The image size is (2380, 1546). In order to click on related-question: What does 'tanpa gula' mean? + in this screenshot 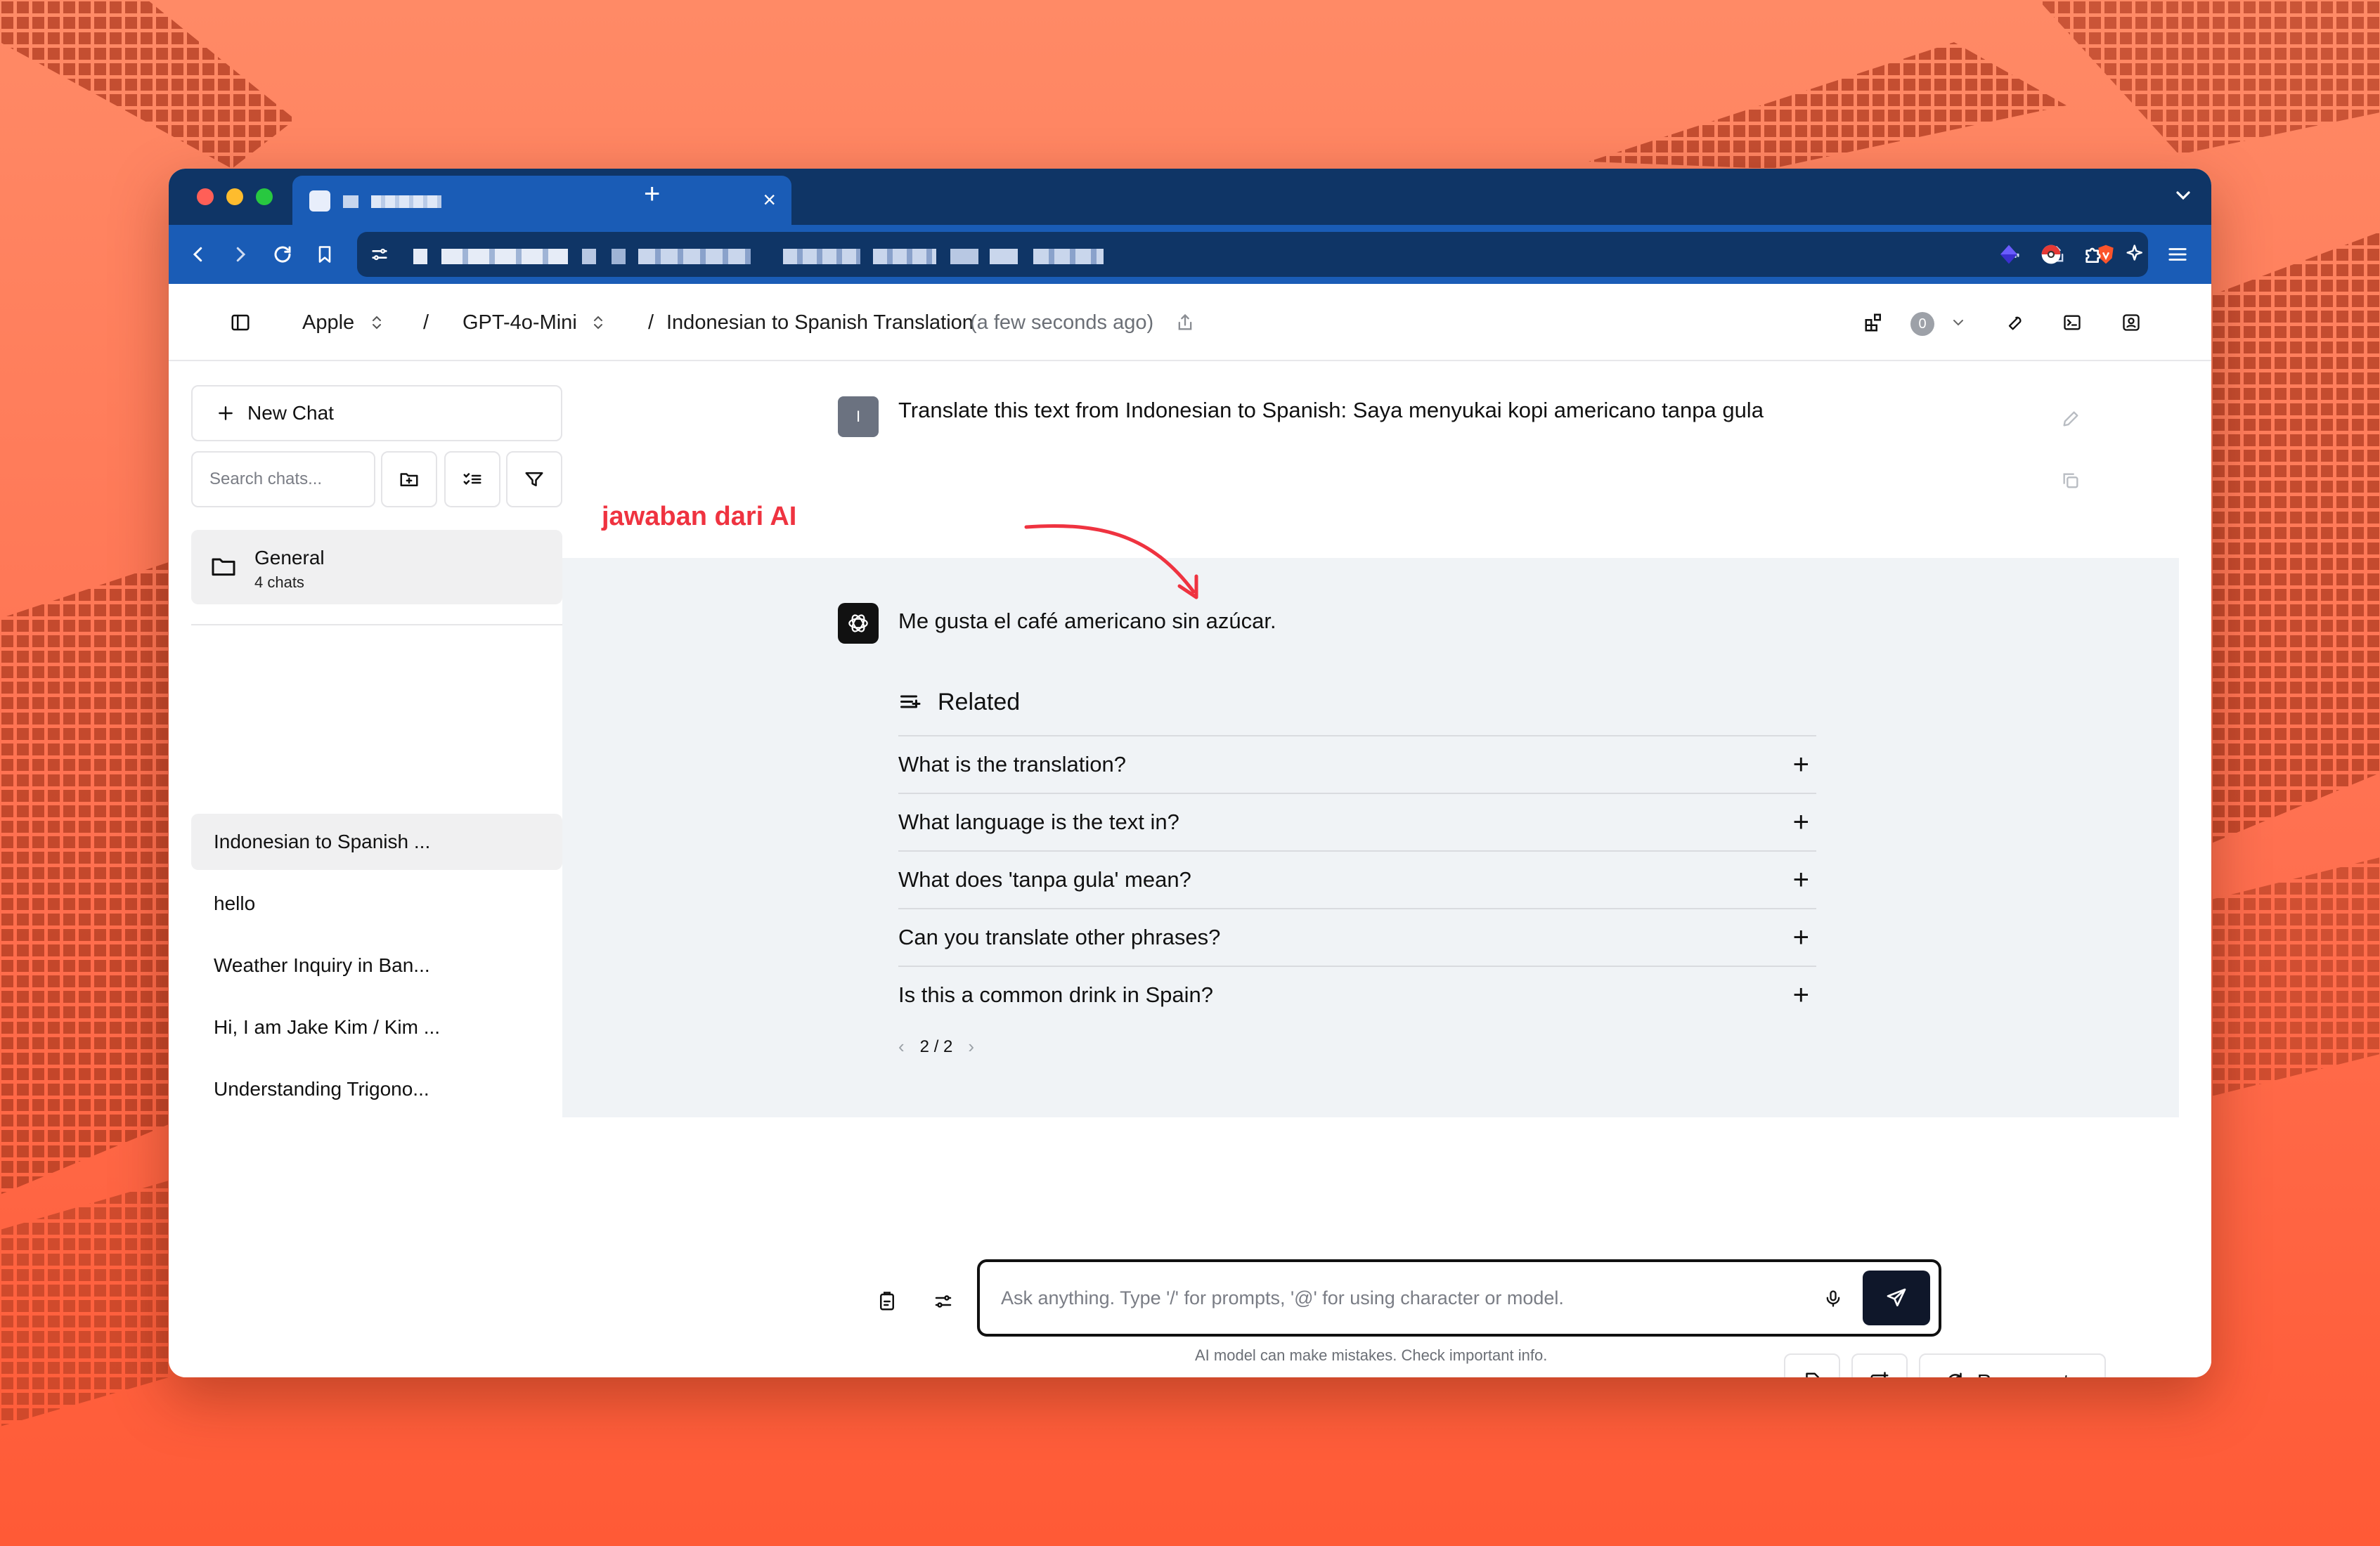, I will do `click(1357, 879)`.